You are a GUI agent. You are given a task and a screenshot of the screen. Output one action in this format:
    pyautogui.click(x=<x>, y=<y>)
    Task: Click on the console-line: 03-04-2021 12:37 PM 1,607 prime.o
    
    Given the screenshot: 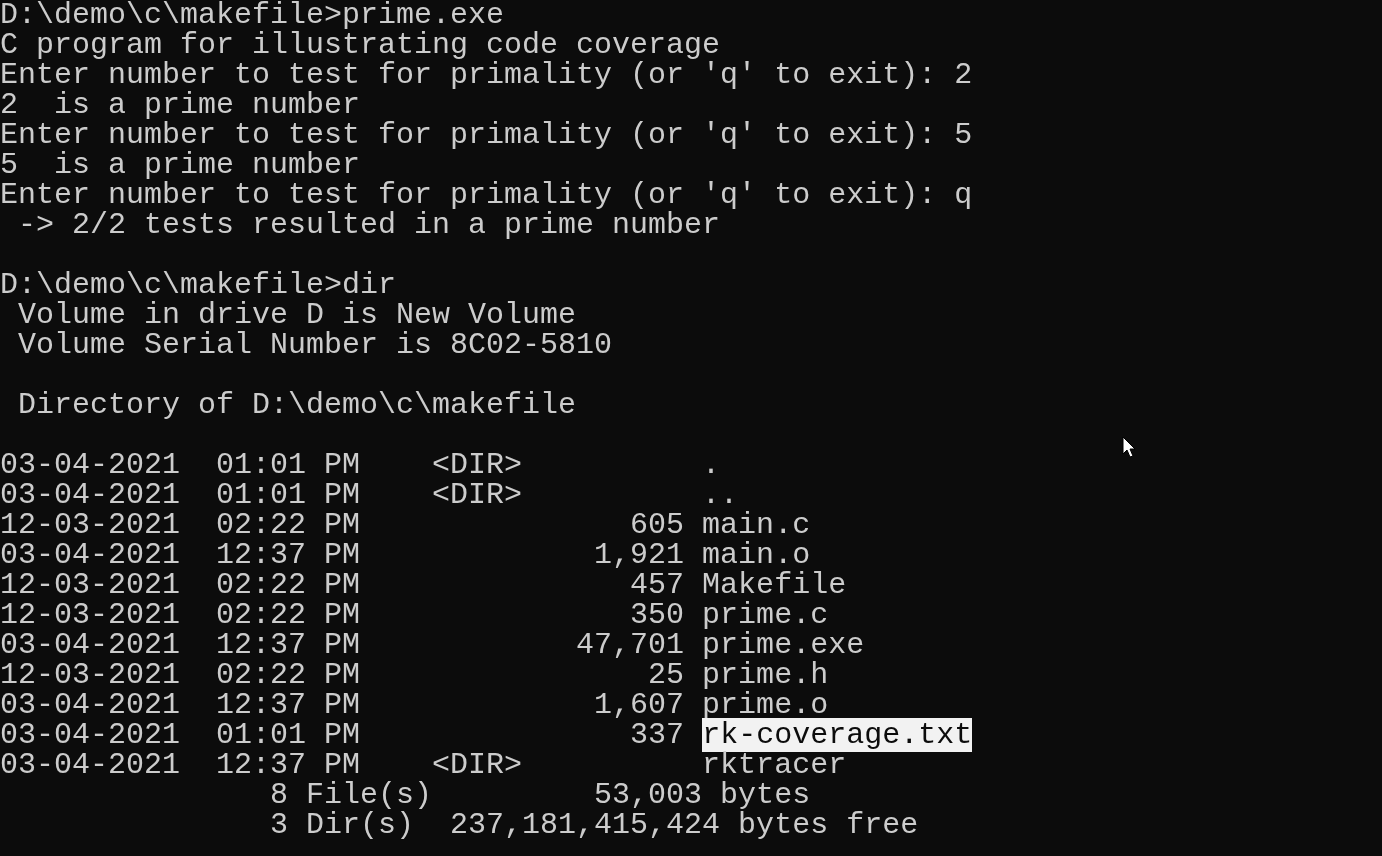 What is the action you would take?
    pyautogui.click(x=414, y=705)
    